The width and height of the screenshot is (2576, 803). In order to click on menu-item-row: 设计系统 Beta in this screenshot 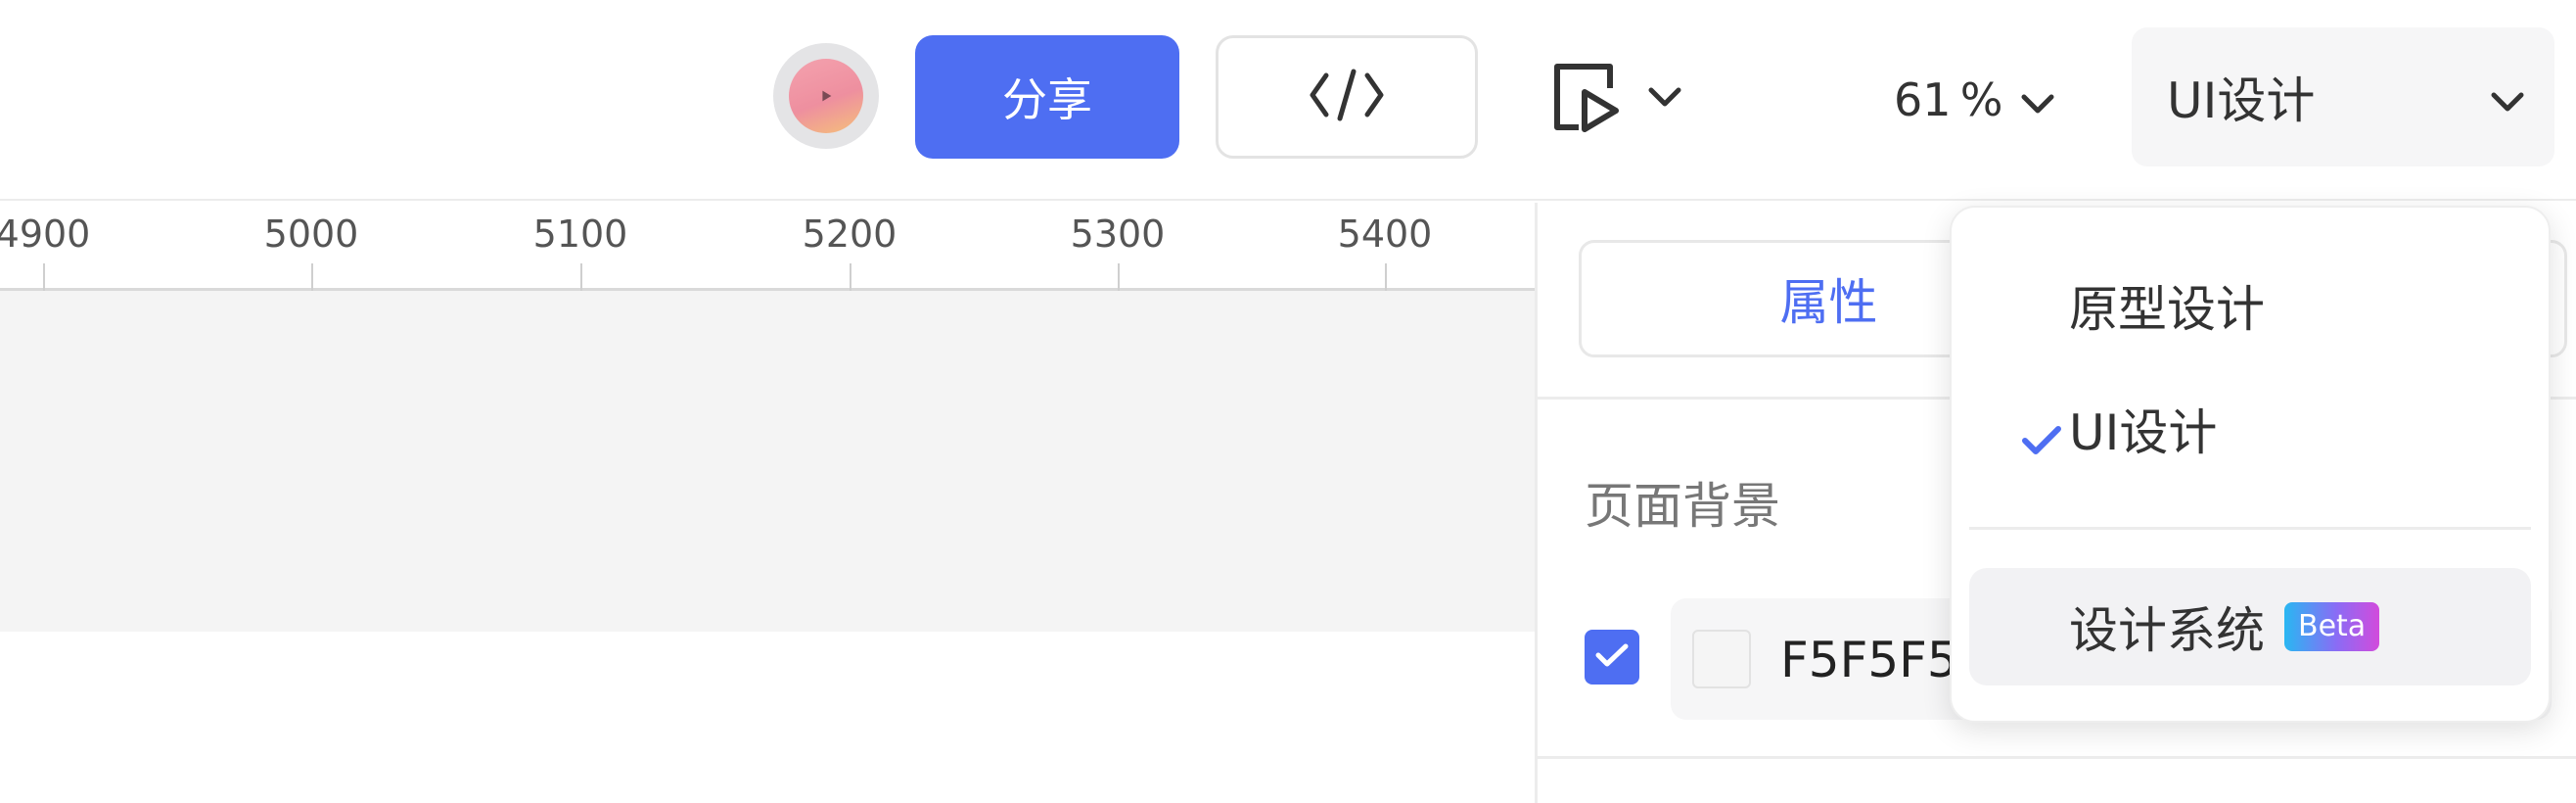, I will do `click(2224, 626)`.